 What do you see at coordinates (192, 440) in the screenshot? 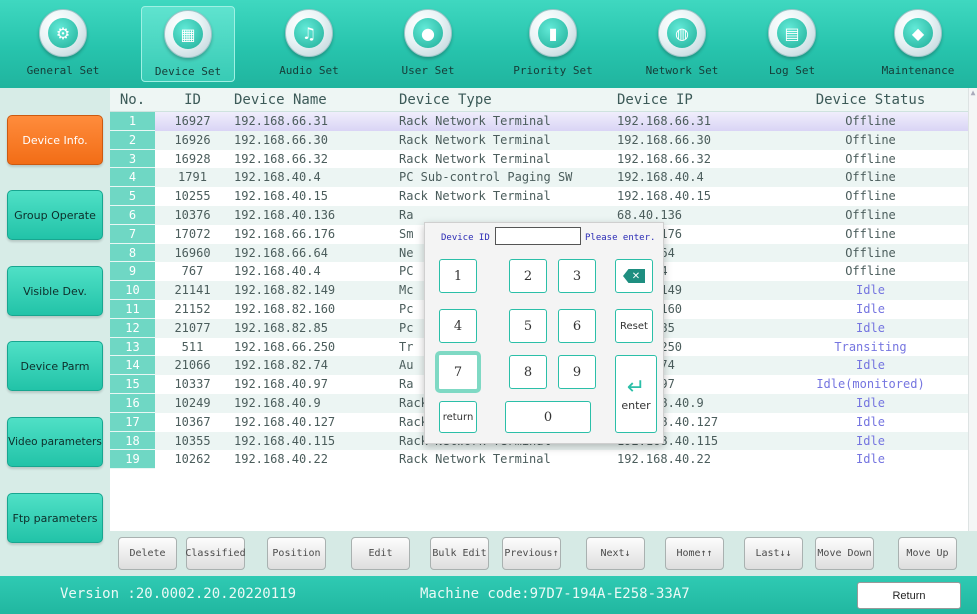
I see `cell-id: 10355` at bounding box center [192, 440].